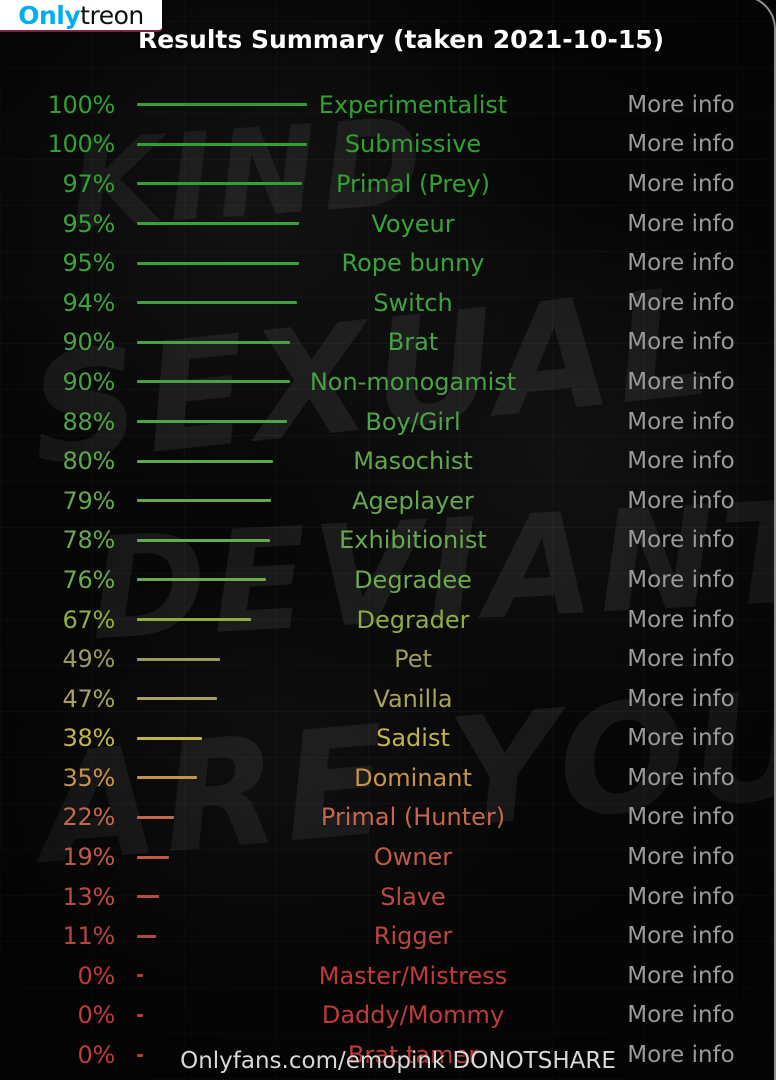 Image resolution: width=776 pixels, height=1080 pixels. What do you see at coordinates (49, 15) in the screenshot?
I see `logo-text-only: Only` at bounding box center [49, 15].